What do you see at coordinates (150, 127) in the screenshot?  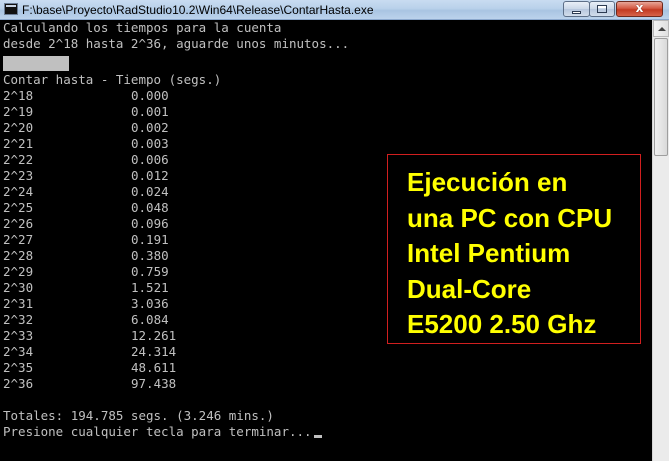 I see `row-time: 0.002` at bounding box center [150, 127].